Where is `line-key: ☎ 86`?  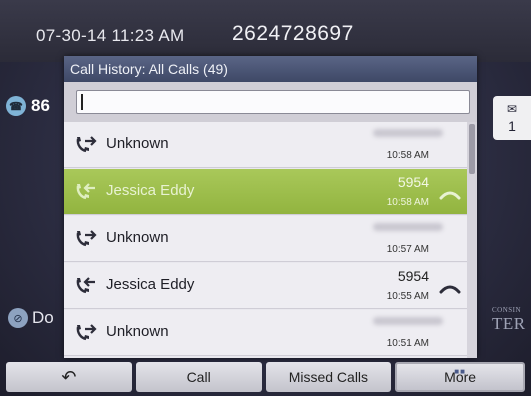
line-key: ☎ 86 is located at coordinates (38, 106).